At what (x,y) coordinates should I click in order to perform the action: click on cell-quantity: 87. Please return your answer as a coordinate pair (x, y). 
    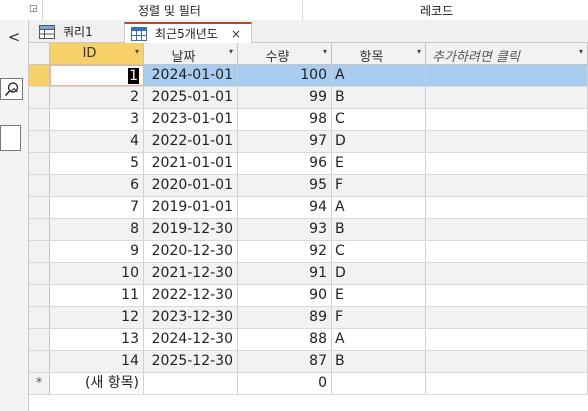
    Looking at the image, I should click on (285, 361).